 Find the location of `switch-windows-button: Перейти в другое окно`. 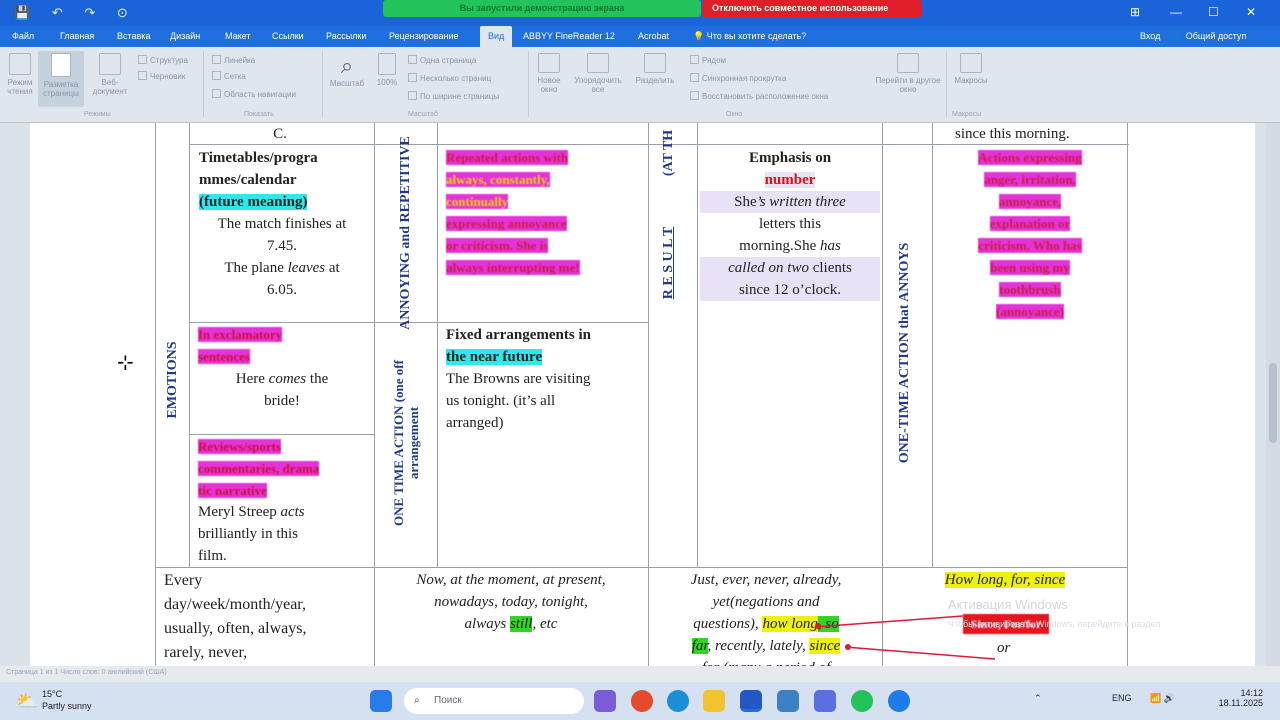

switch-windows-button: Перейти в другое окно is located at coordinates (908, 73).